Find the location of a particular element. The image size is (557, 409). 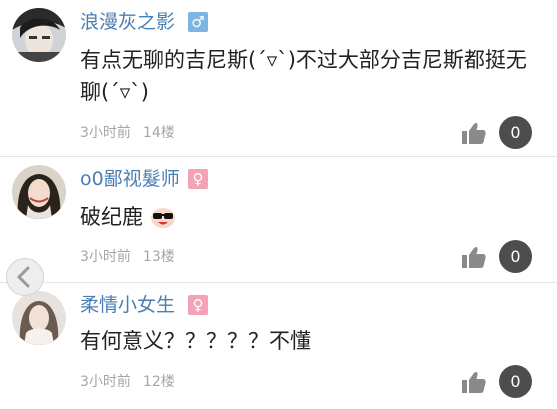

username: 柔情小女生 is located at coordinates (127, 305).